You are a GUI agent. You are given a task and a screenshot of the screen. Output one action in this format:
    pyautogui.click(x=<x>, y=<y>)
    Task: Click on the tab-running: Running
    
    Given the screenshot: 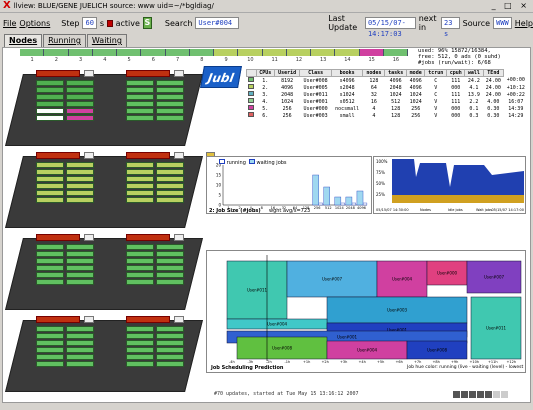 What is the action you would take?
    pyautogui.click(x=64, y=40)
    